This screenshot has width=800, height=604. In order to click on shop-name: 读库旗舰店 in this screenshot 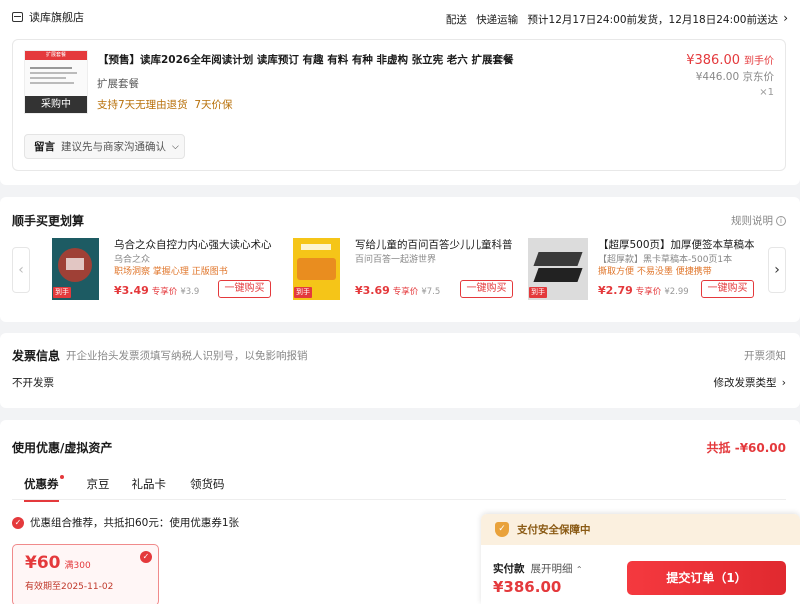, I will do `click(56, 17)`.